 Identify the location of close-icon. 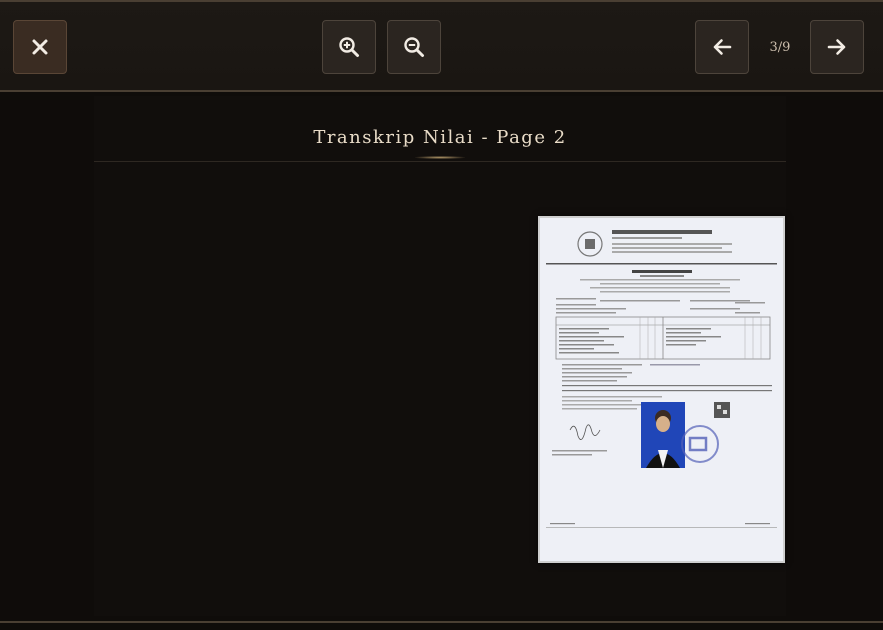
(40, 47).